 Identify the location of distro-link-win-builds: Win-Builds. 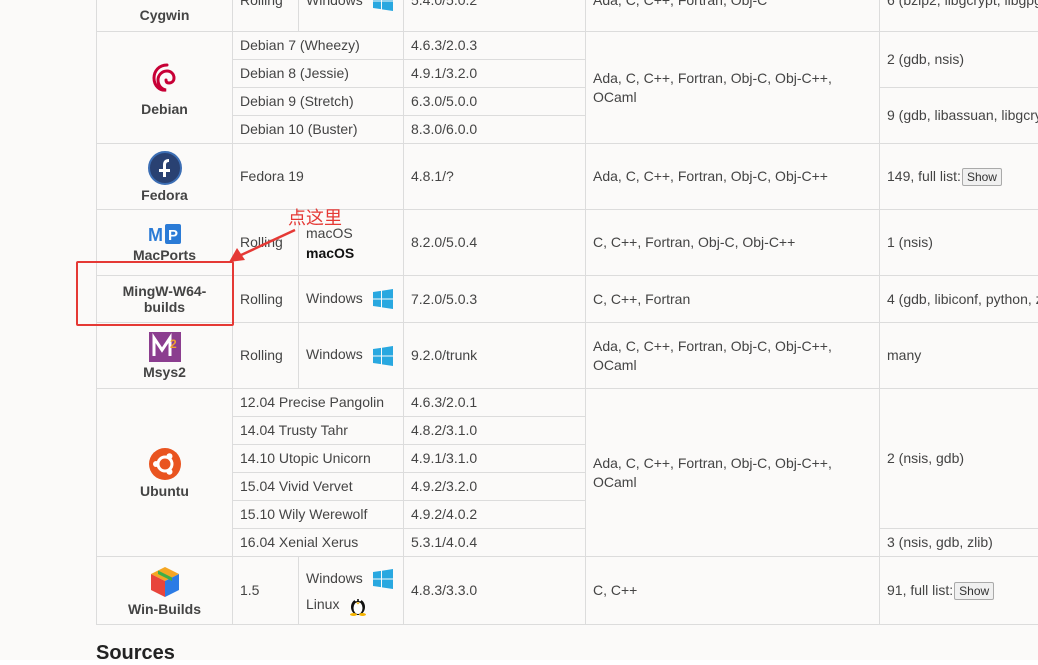
(164, 609).